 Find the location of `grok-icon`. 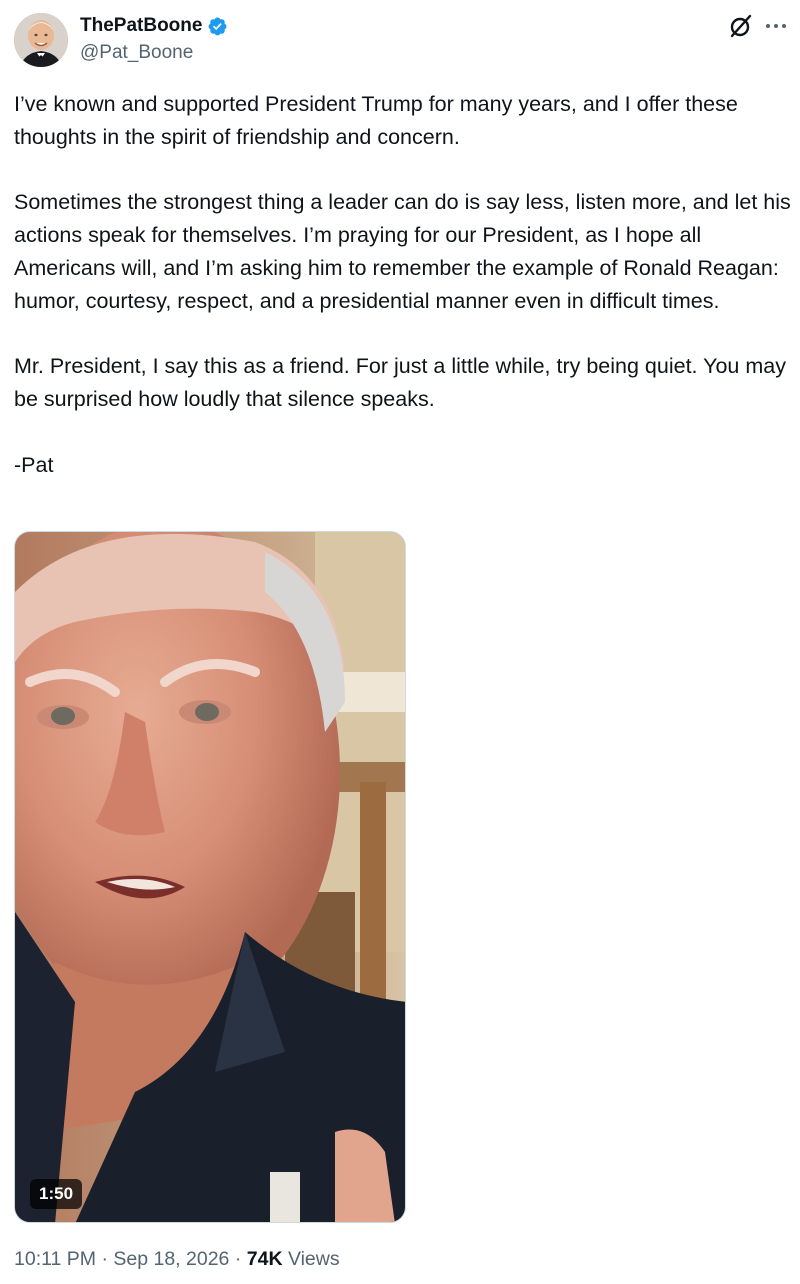

grok-icon is located at coordinates (741, 26).